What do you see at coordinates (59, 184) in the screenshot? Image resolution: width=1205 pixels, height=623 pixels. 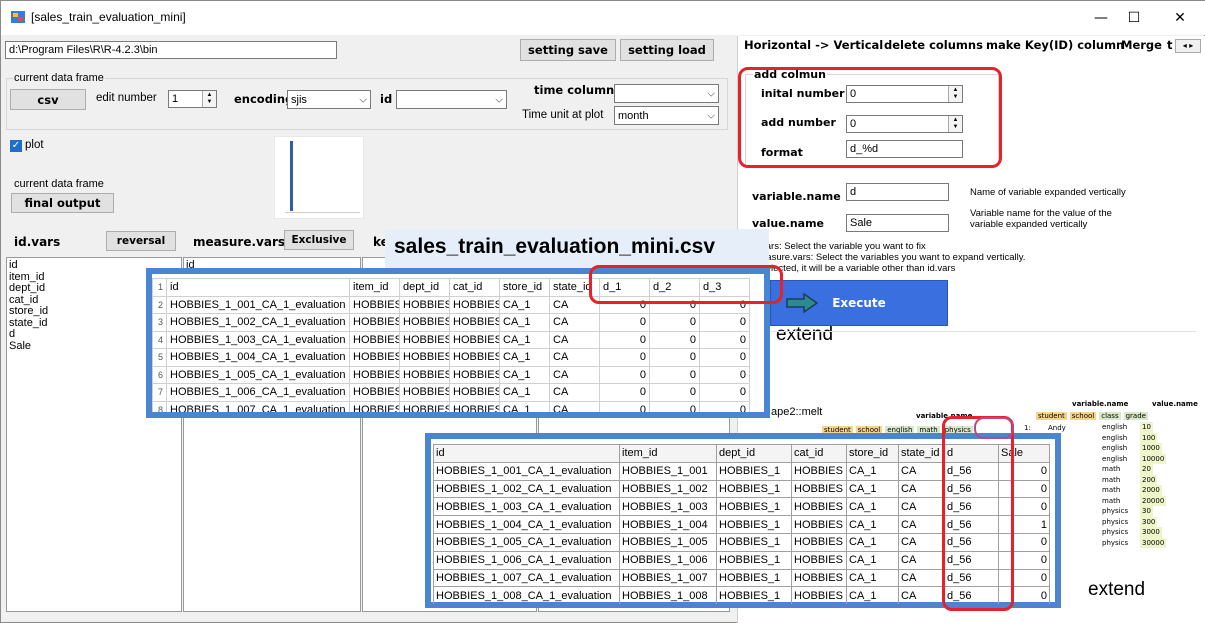 I see `current-data-frame-label: current data frame` at bounding box center [59, 184].